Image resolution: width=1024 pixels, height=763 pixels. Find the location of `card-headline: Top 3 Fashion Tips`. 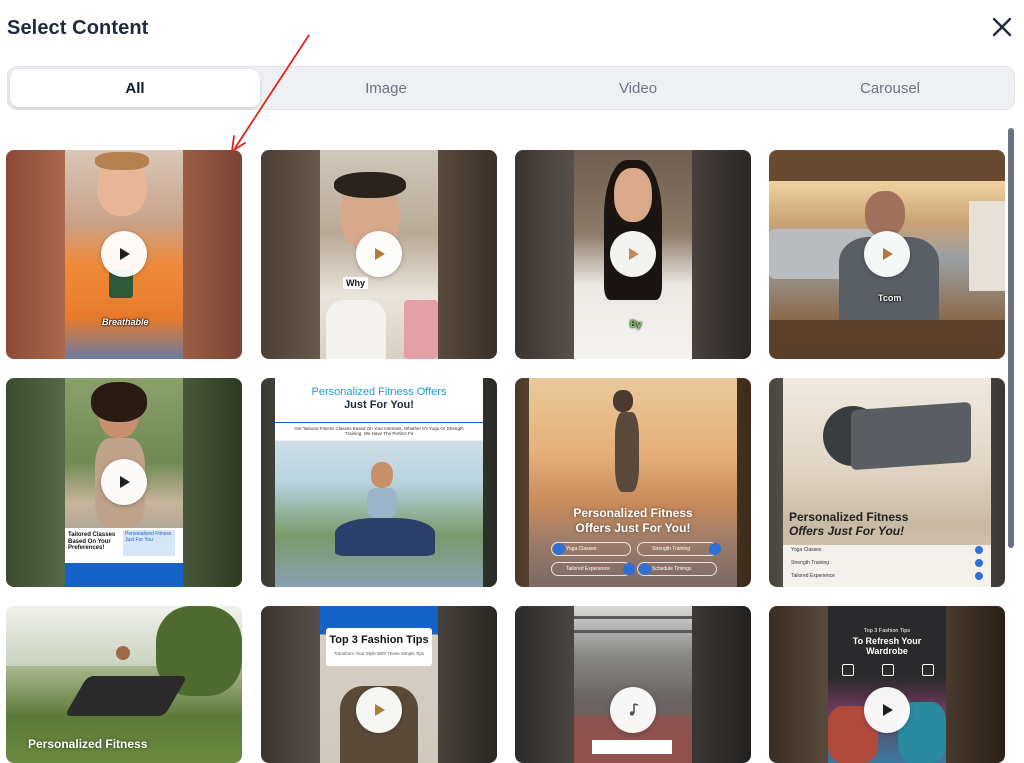

card-headline: Top 3 Fashion Tips is located at coordinates (379, 640).